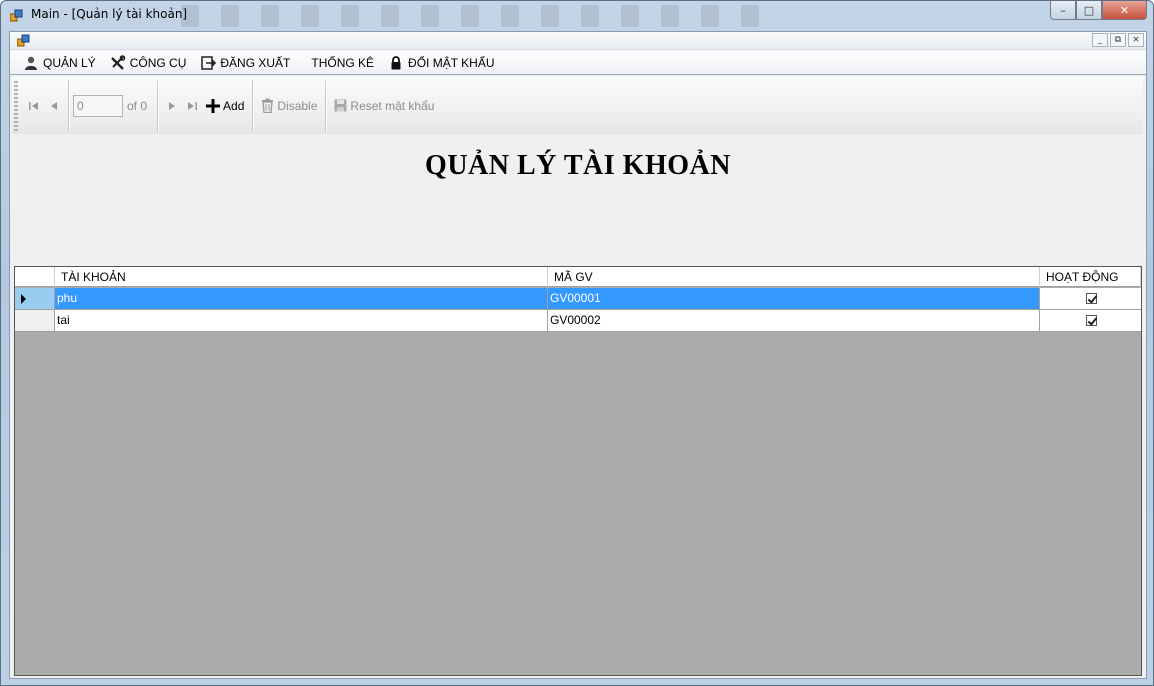 The width and height of the screenshot is (1154, 686). Describe the element at coordinates (255, 62) in the screenshot. I see `menu-dang-xuat-label: ĐĂNG XUẤT` at that location.